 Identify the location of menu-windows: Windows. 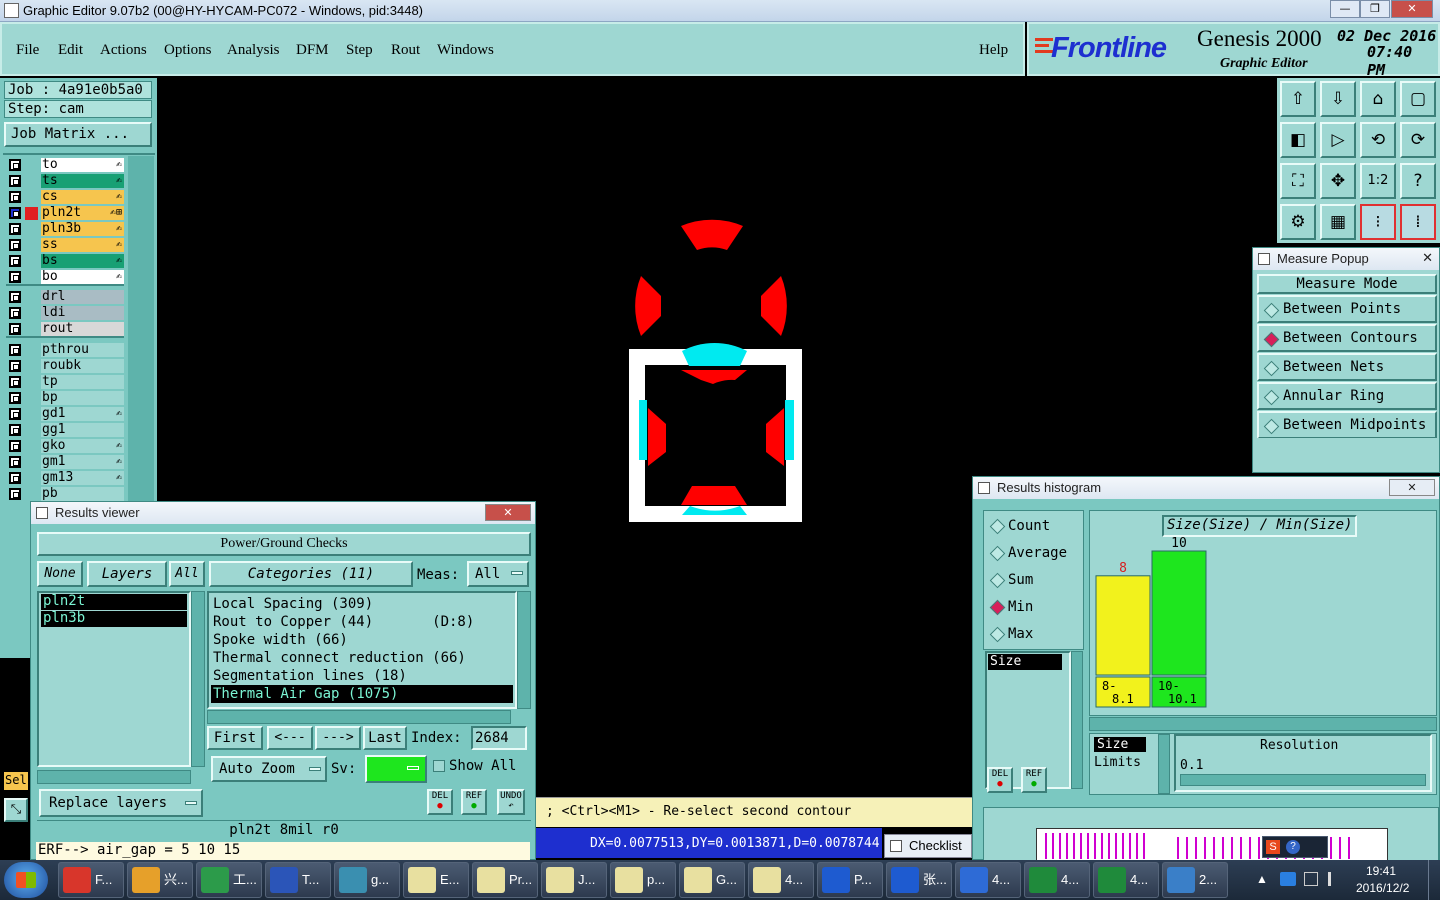
(465, 50).